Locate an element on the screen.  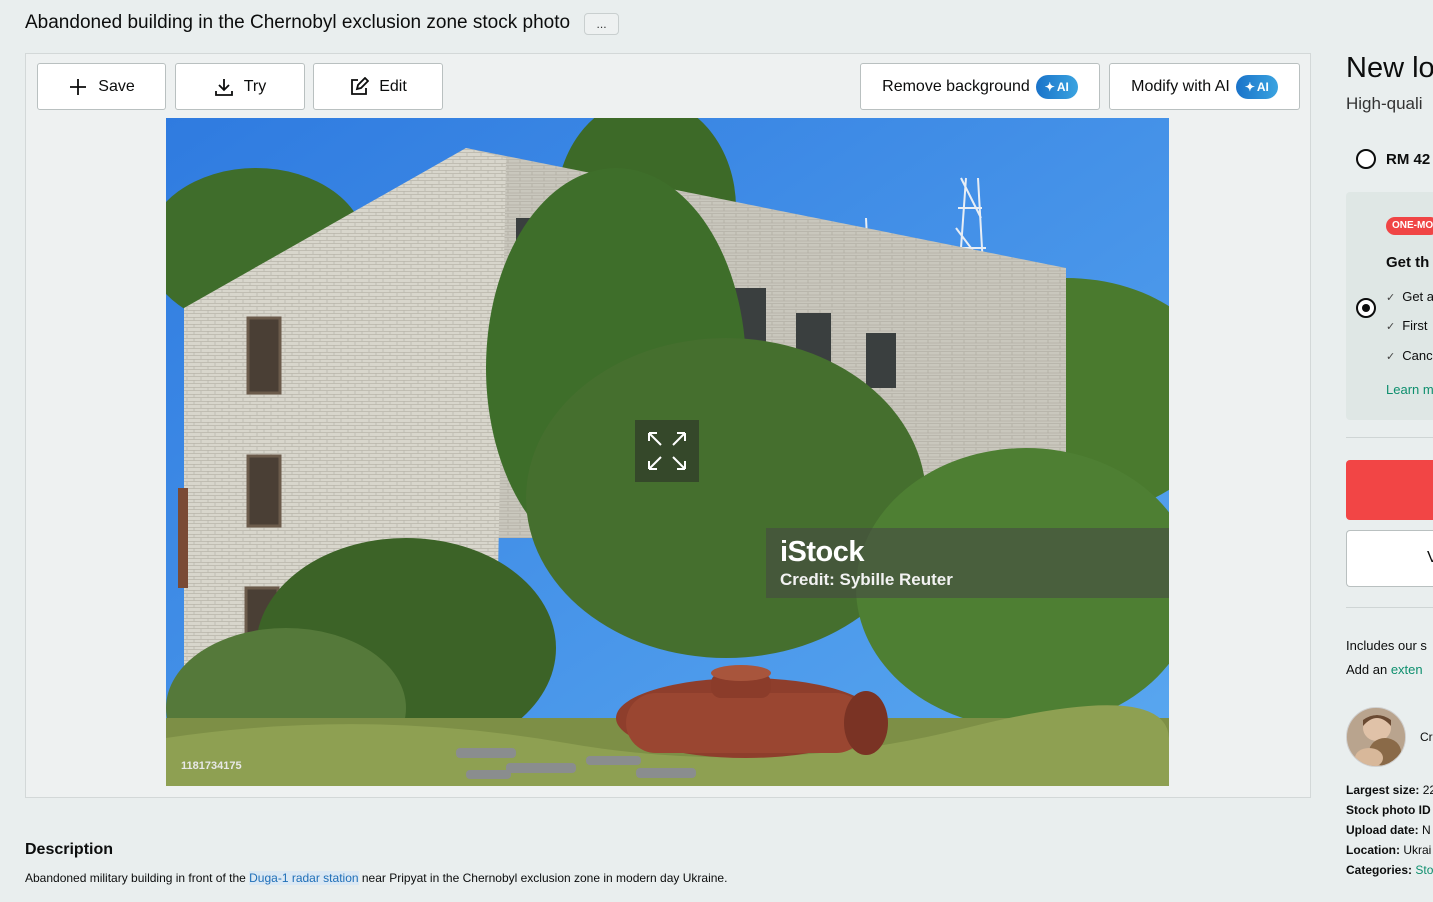
edit-icon is located at coordinates (360, 85).